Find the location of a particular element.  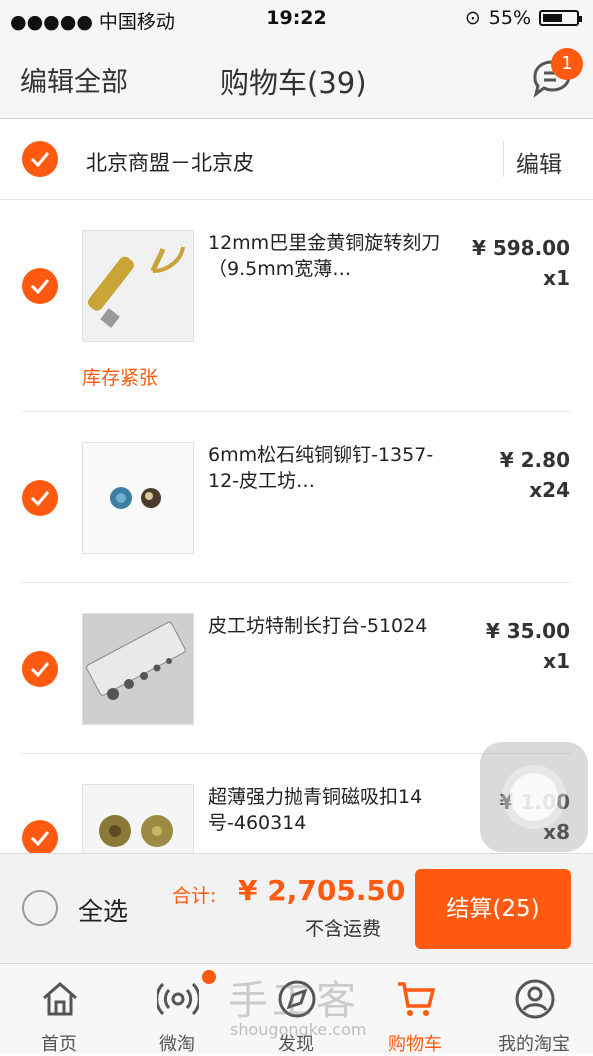

nav-bar: 编辑全部 购物车(39) 1 is located at coordinates (296, 78).